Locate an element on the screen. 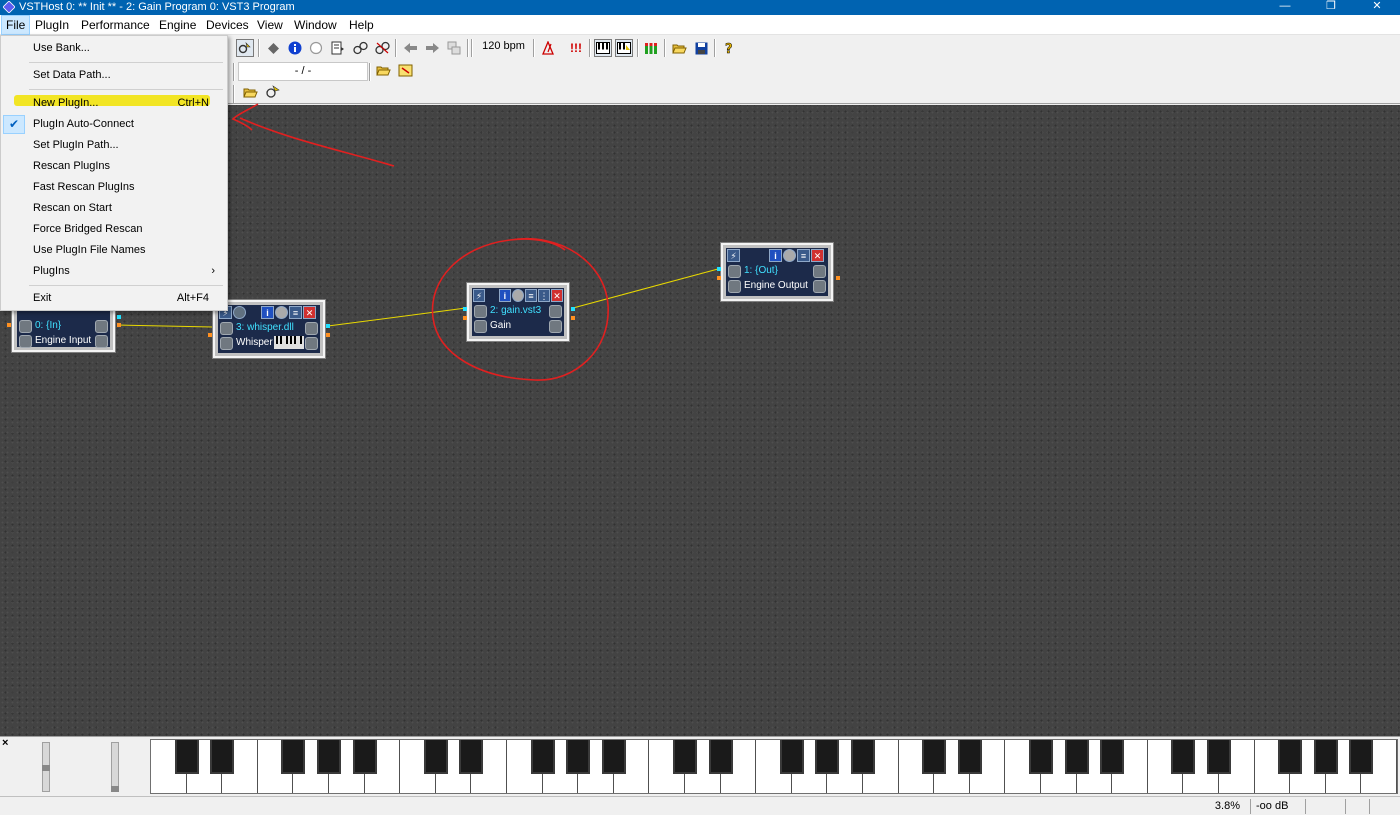  info-icon is located at coordinates (295, 48).